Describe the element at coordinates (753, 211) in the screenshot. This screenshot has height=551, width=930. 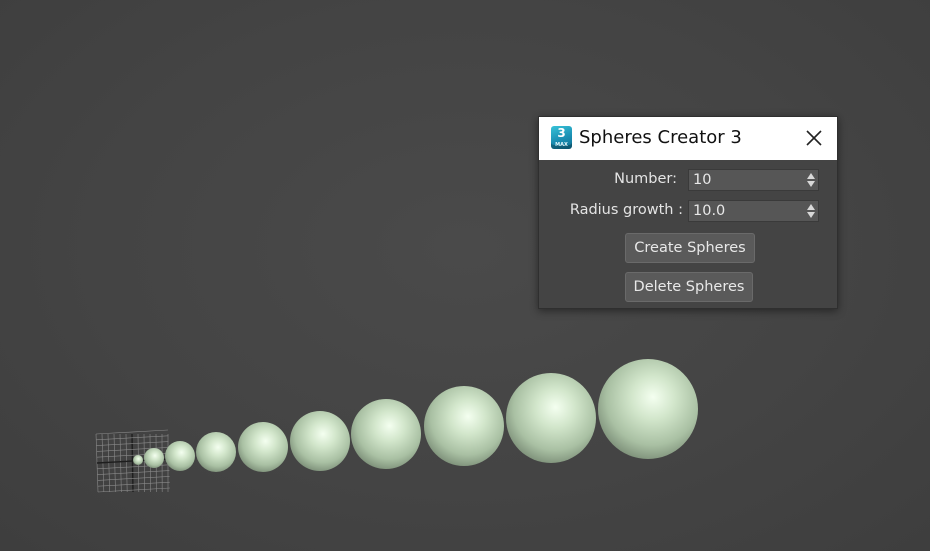
I see `radius-growth-spinner: 10.0` at that location.